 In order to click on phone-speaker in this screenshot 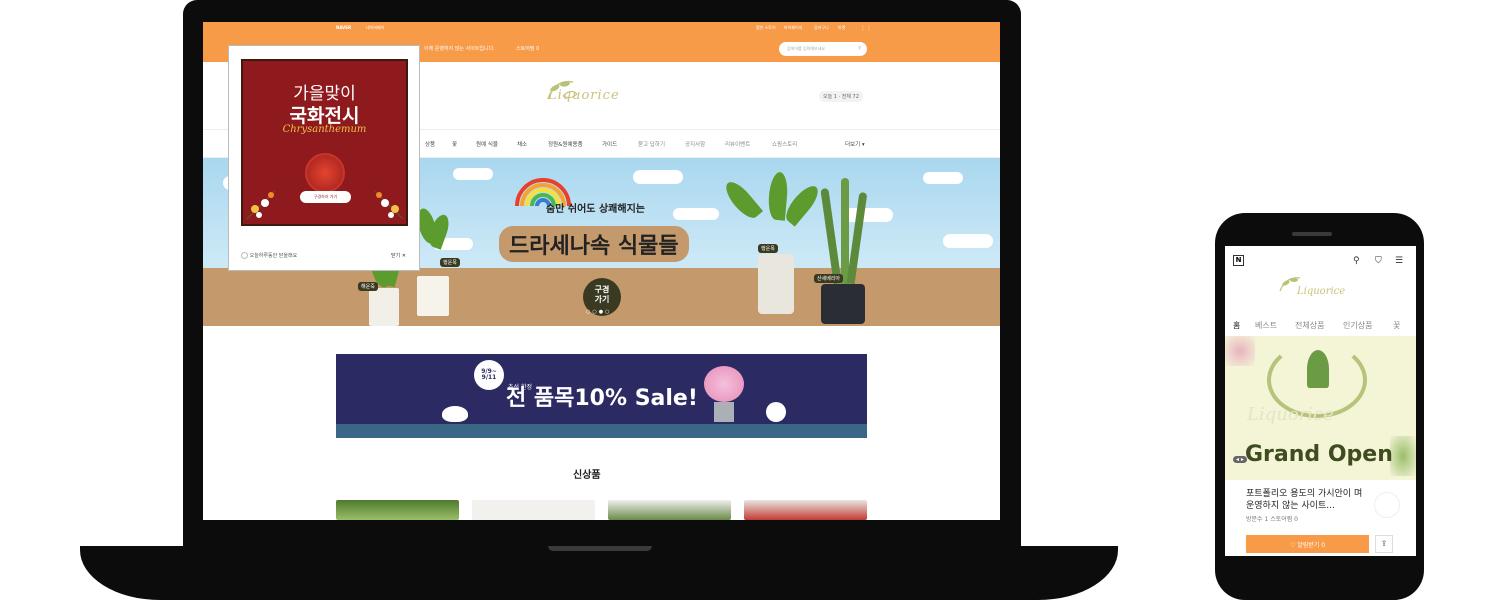, I will do `click(1312, 234)`.